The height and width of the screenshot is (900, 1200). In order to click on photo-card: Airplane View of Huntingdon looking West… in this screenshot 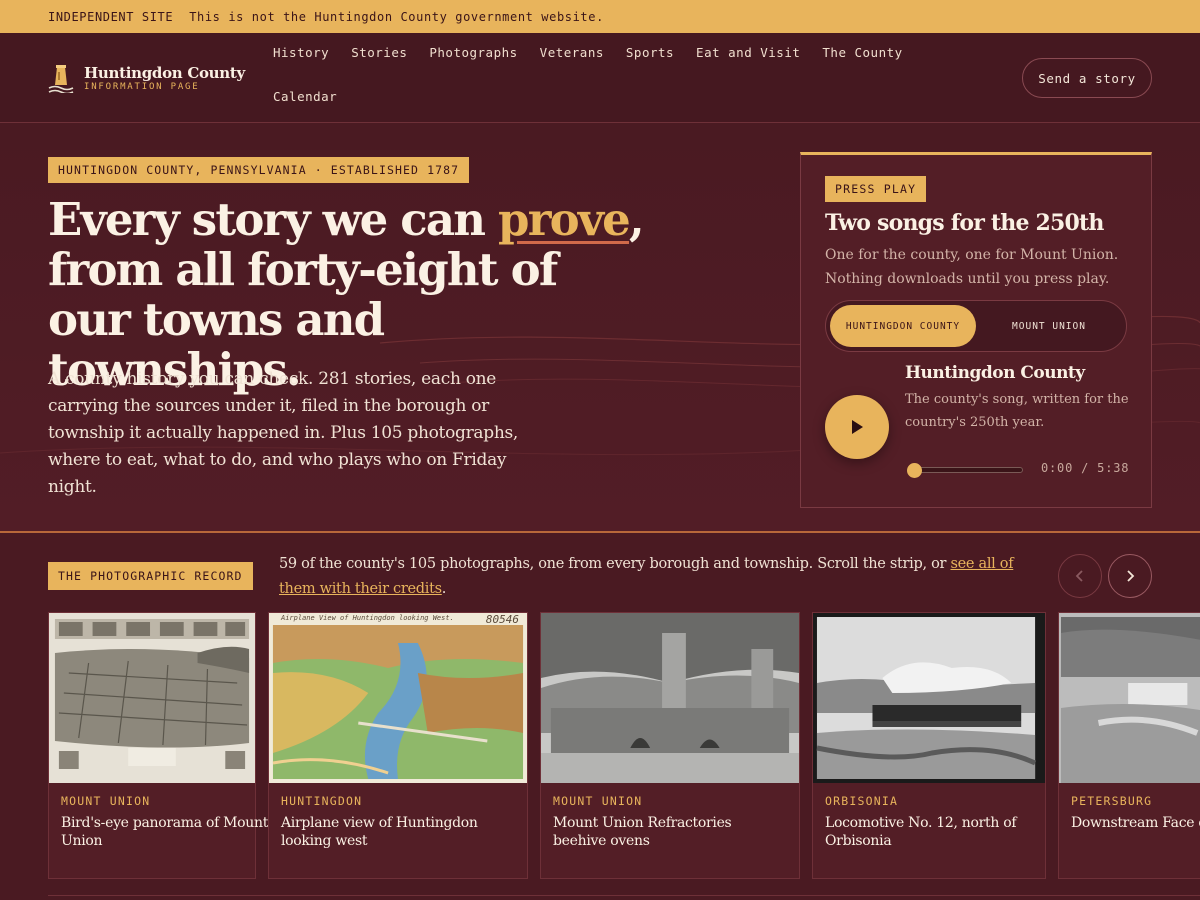, I will do `click(398, 745)`.